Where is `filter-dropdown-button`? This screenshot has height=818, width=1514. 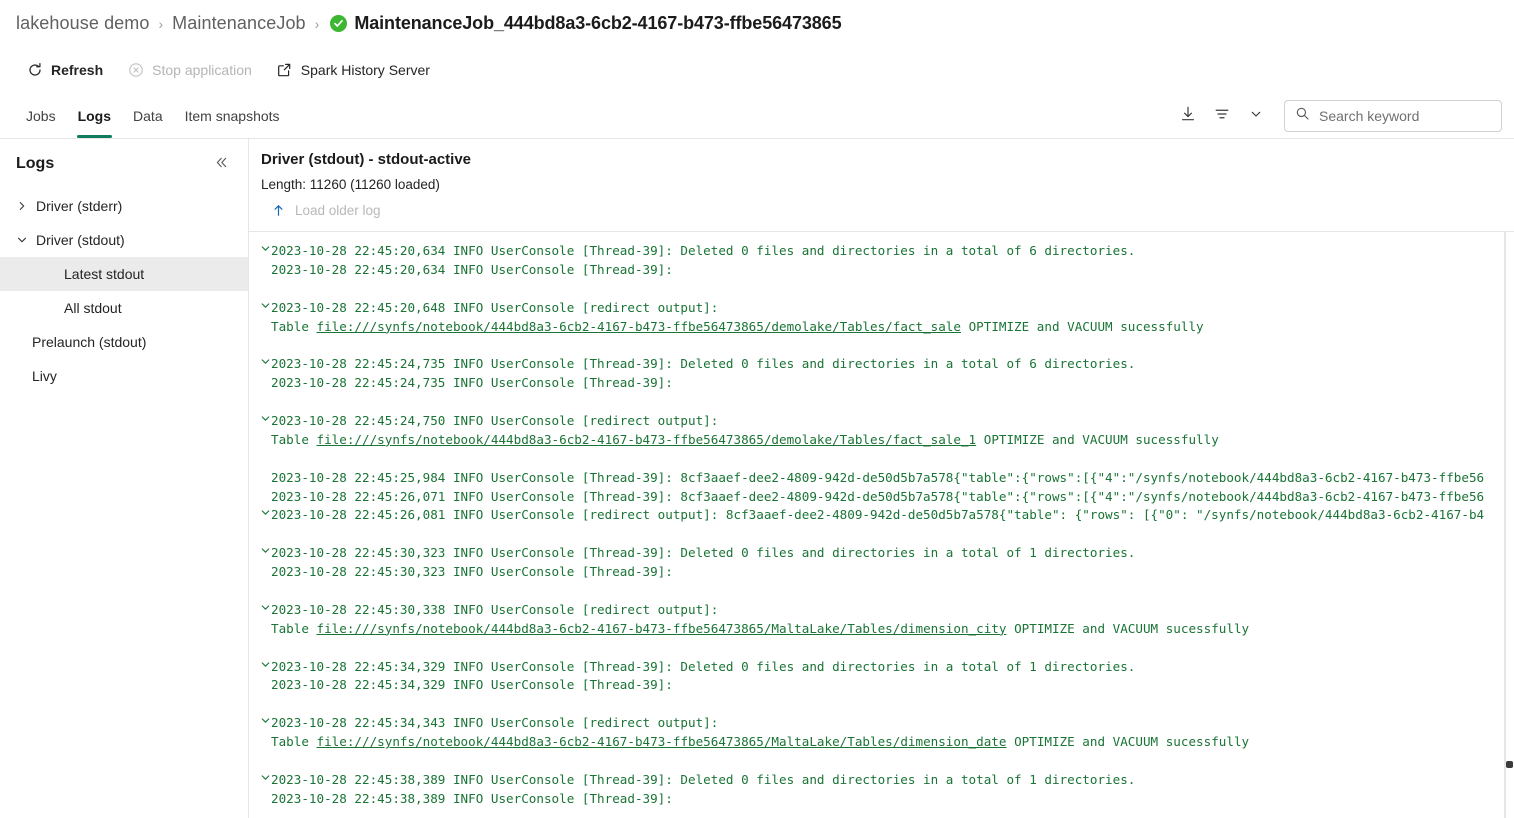 filter-dropdown-button is located at coordinates (1256, 116).